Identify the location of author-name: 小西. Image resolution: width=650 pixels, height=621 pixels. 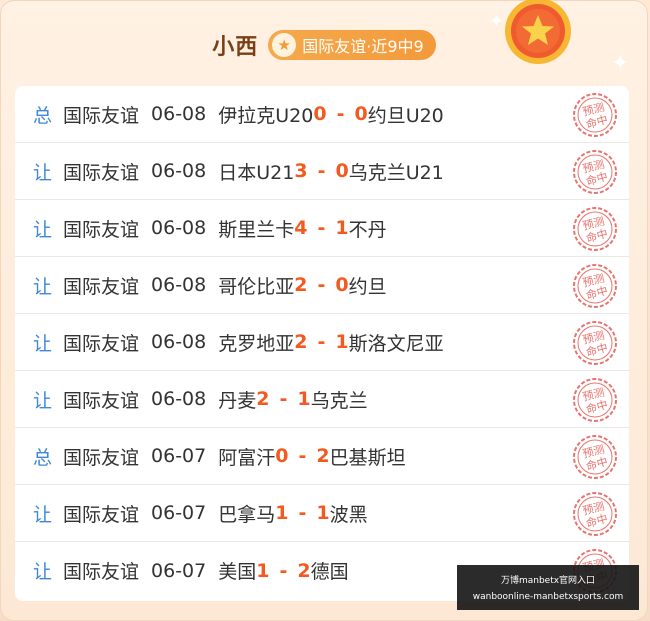
(235, 47).